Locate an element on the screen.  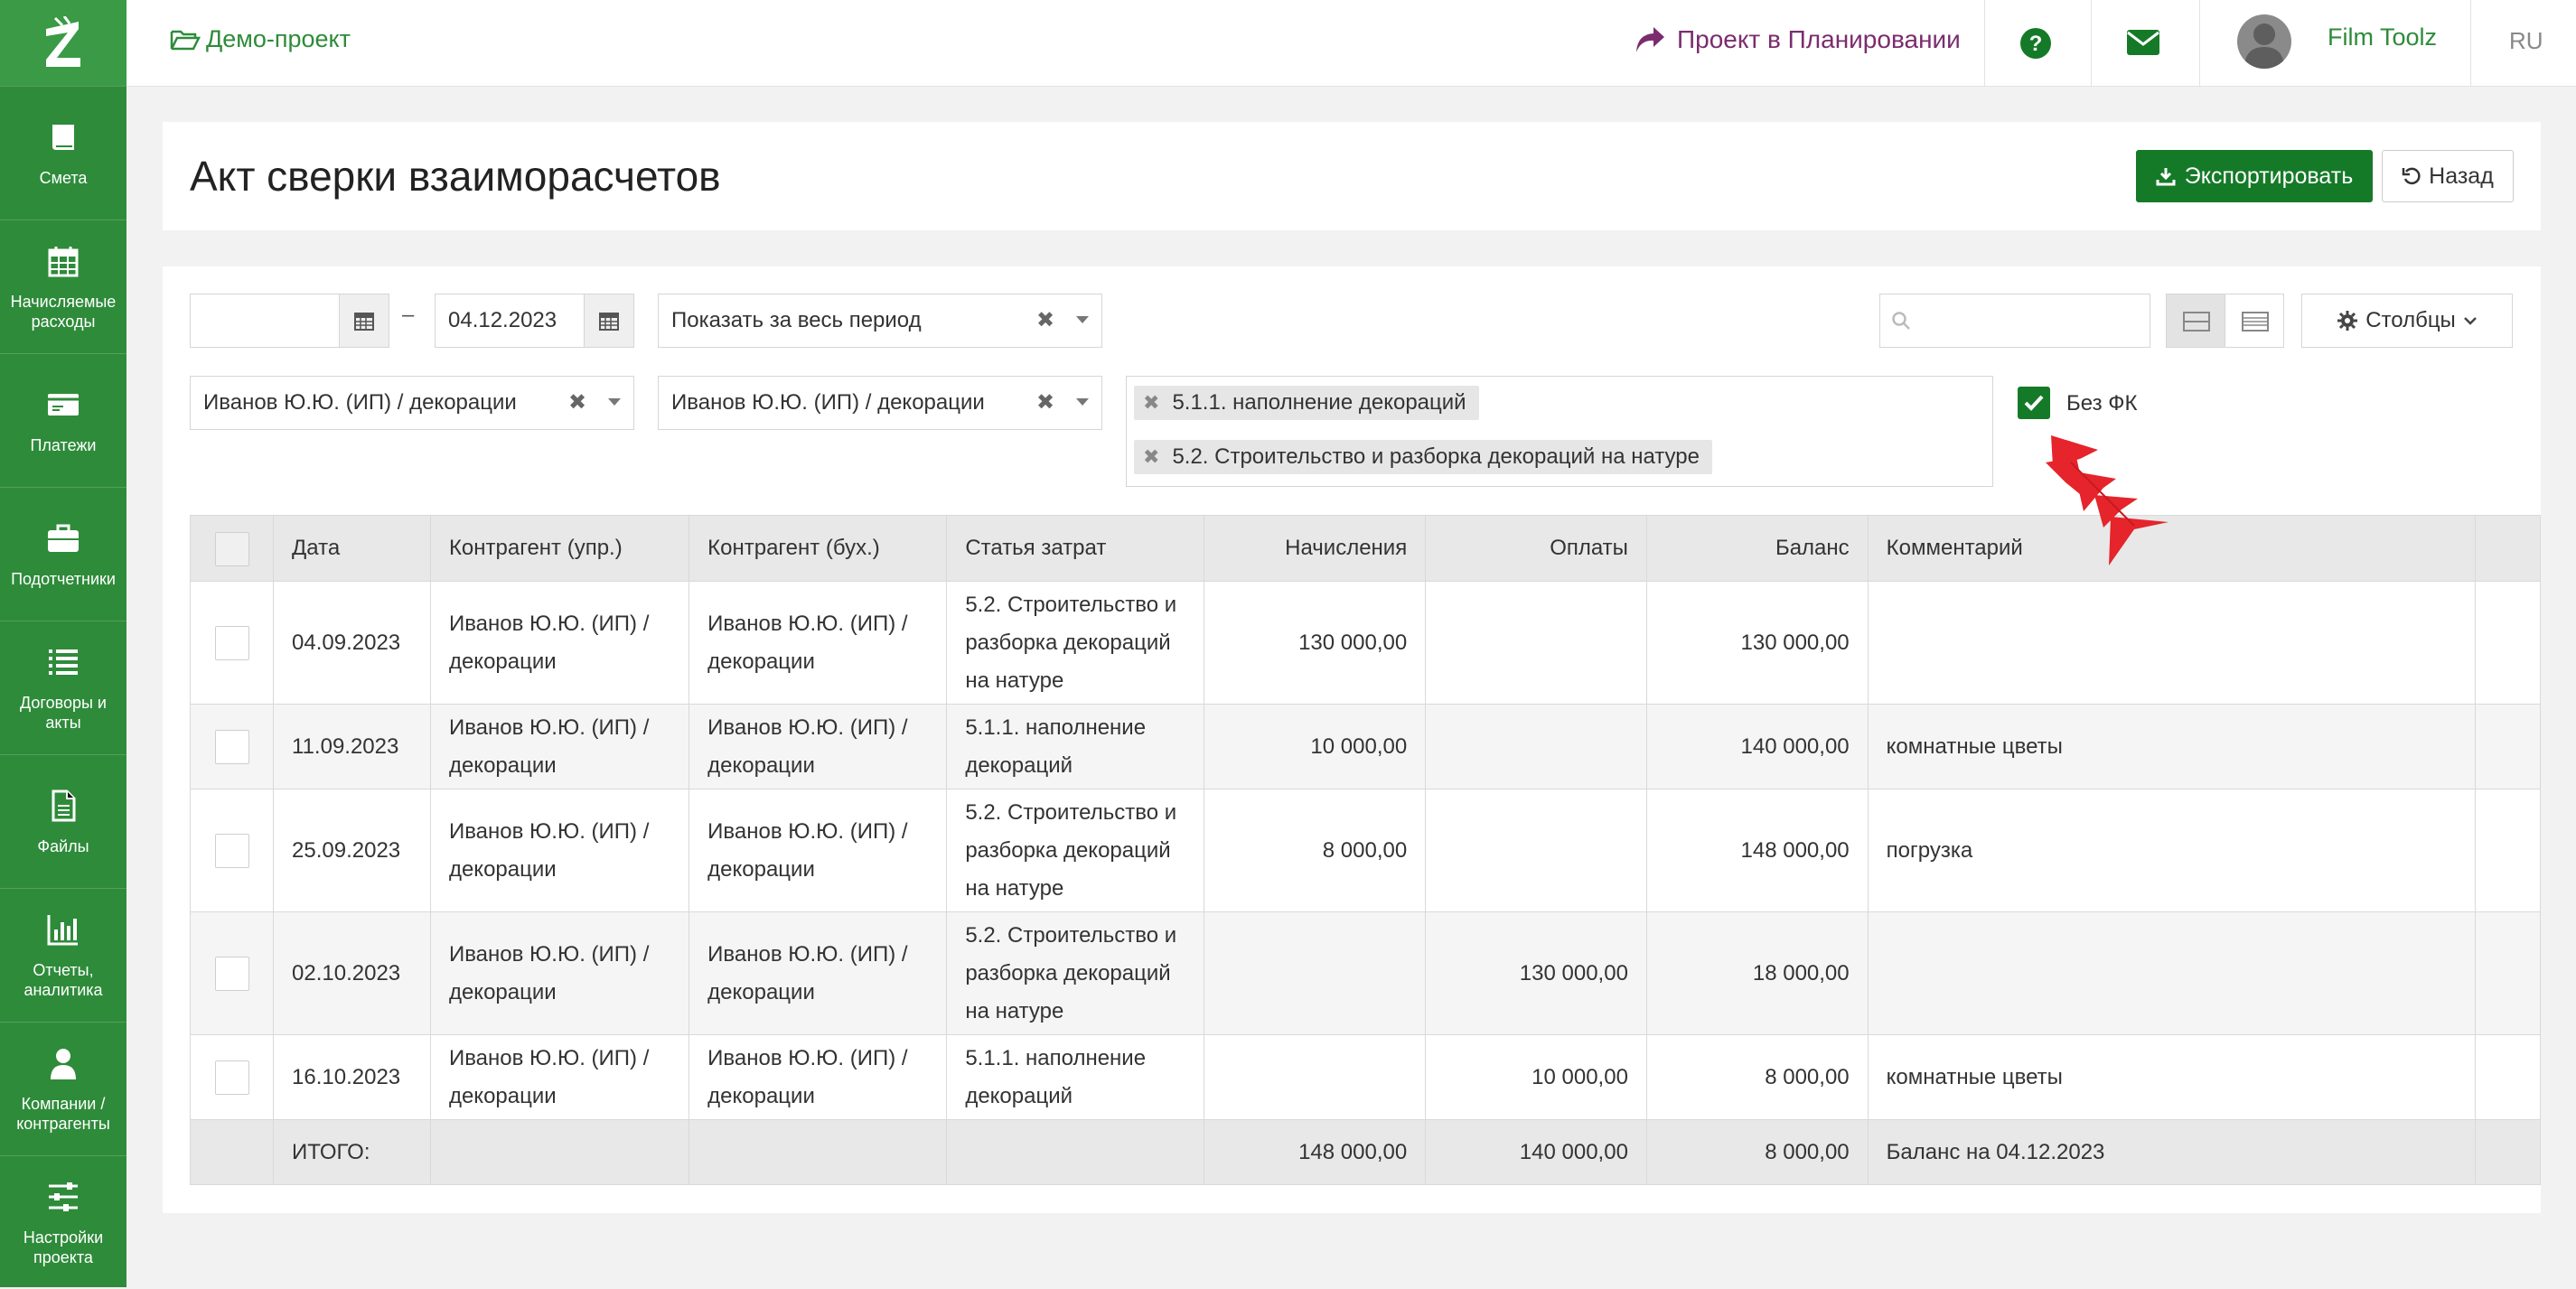
project-status-link: Проект в Планировании is located at coordinates (1797, 39).